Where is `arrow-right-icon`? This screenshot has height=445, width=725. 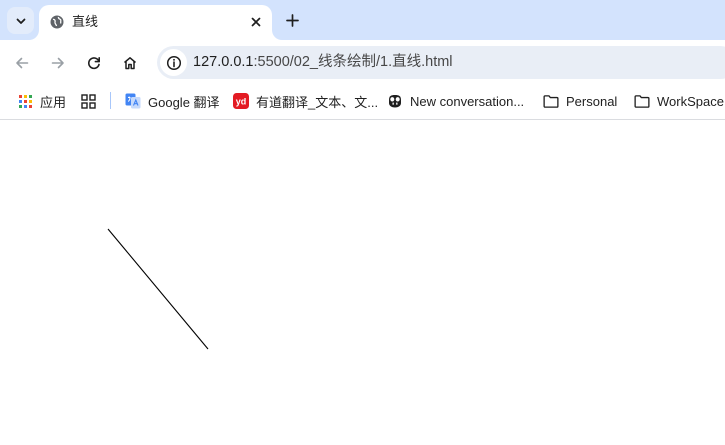 arrow-right-icon is located at coordinates (57, 63).